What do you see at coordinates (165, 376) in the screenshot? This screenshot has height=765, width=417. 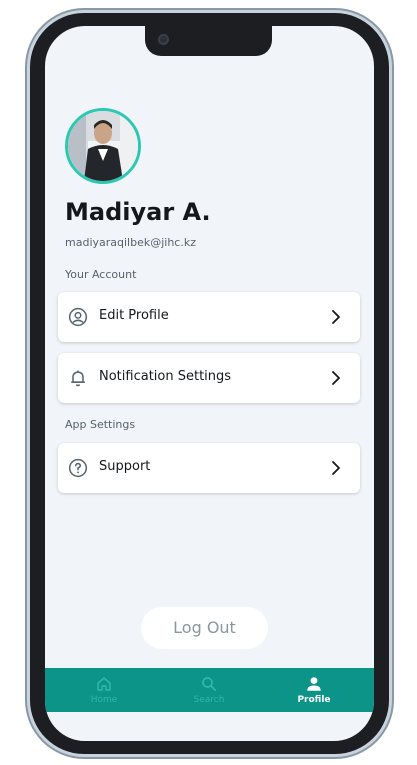 I see `notification-settings-label: Notification Settings` at bounding box center [165, 376].